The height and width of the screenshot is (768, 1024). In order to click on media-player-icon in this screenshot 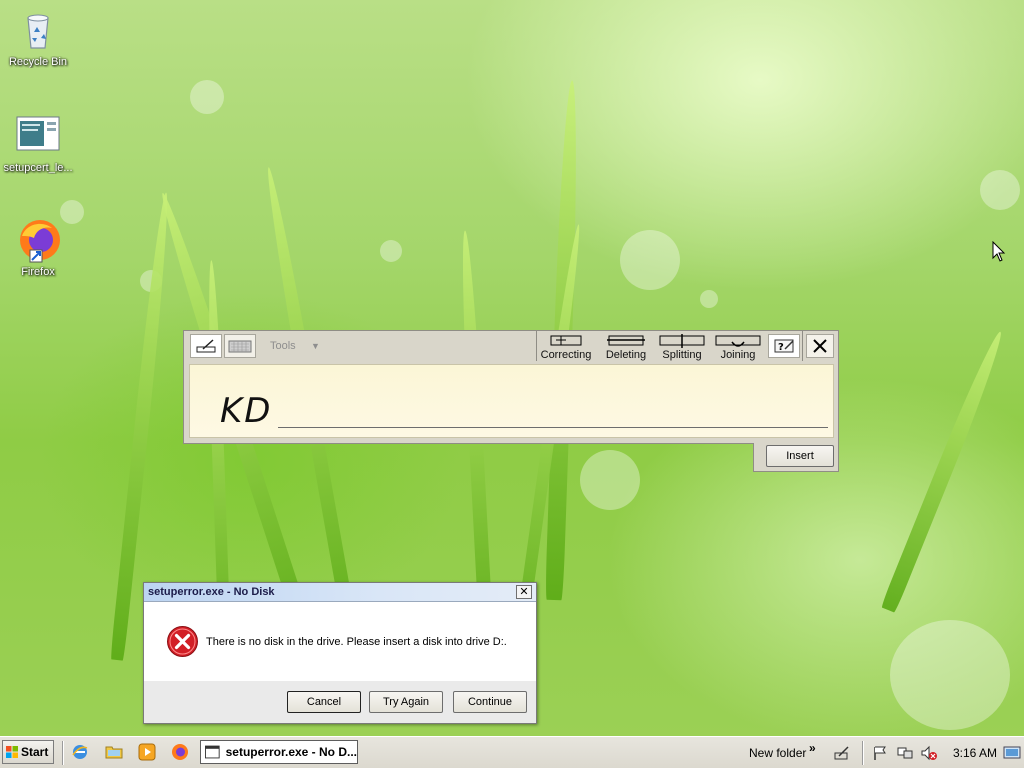, I will do `click(147, 752)`.